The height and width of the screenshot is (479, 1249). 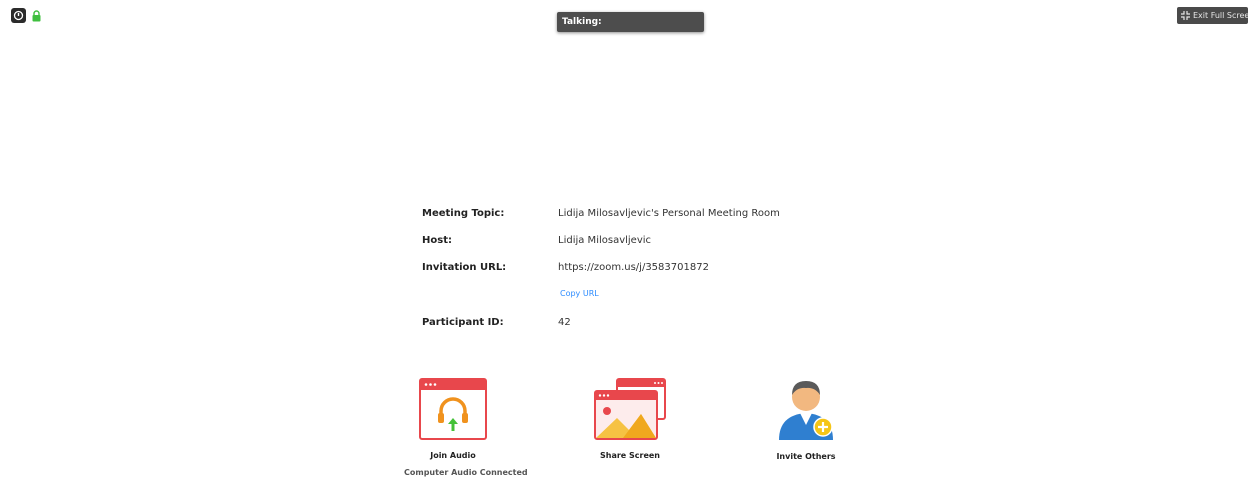 What do you see at coordinates (536, 240) in the screenshot?
I see `host-row: Host: Lidija Milosavljevic` at bounding box center [536, 240].